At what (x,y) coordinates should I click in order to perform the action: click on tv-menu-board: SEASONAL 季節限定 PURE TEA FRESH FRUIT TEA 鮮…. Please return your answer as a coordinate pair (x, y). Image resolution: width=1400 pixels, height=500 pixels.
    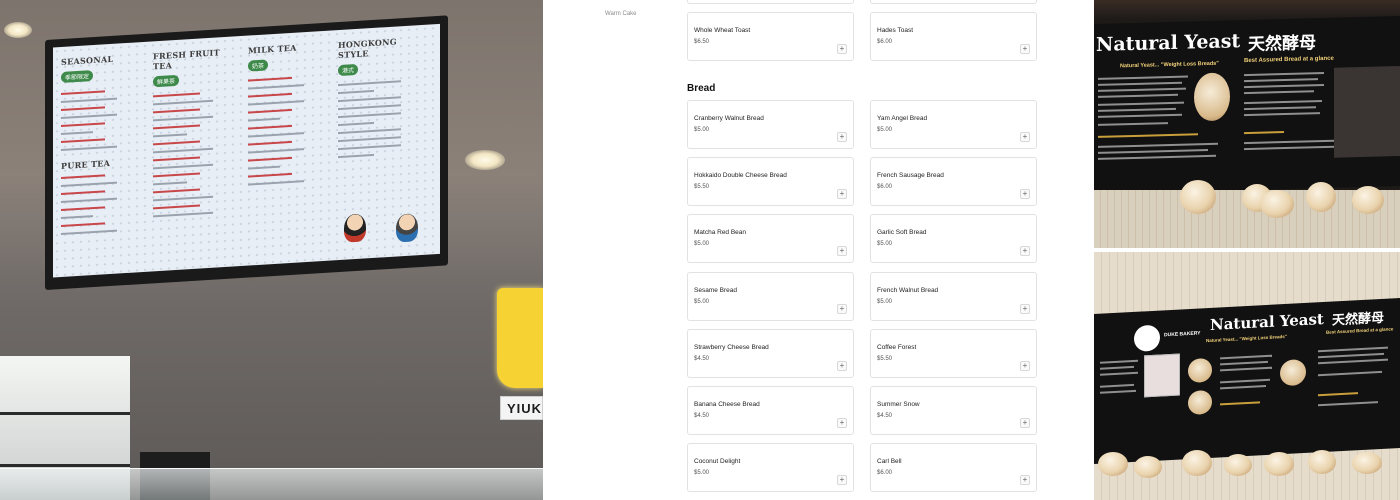
    Looking at the image, I should click on (246, 150).